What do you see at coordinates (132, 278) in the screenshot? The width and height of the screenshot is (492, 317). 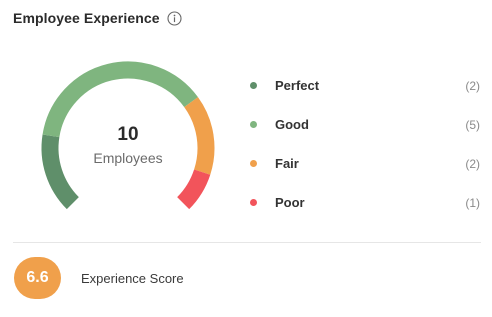 I see `score-label: Experience Score` at bounding box center [132, 278].